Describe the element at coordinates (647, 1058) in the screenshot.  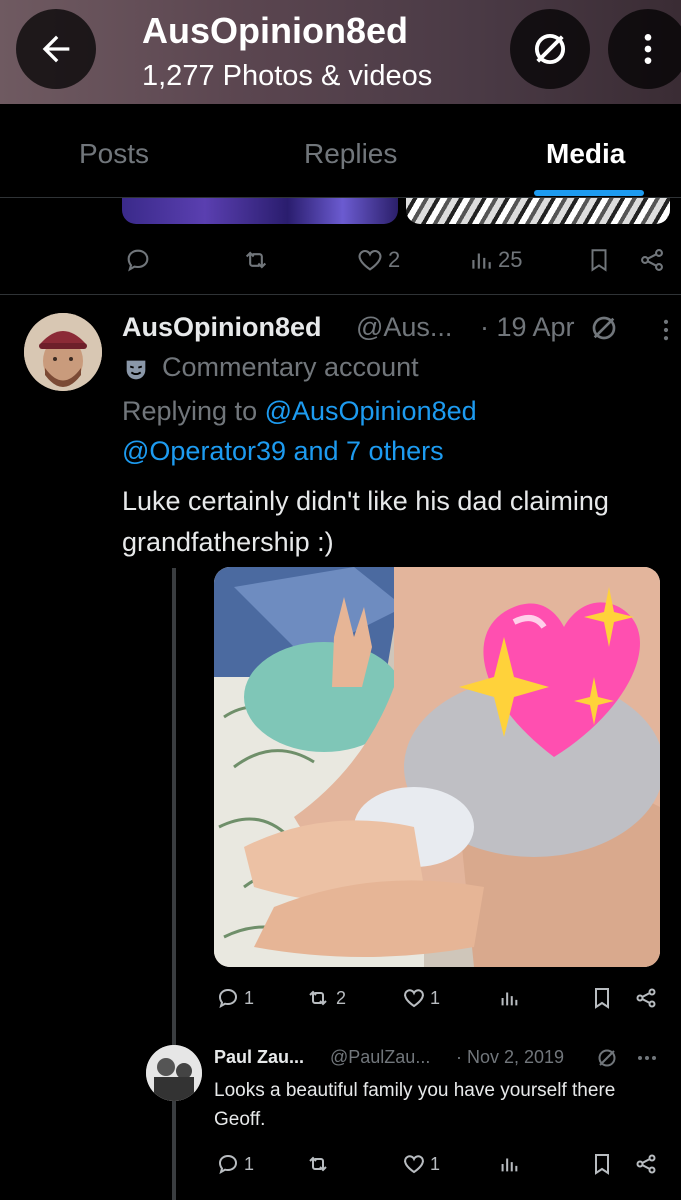
I see `reply-more-icon` at that location.